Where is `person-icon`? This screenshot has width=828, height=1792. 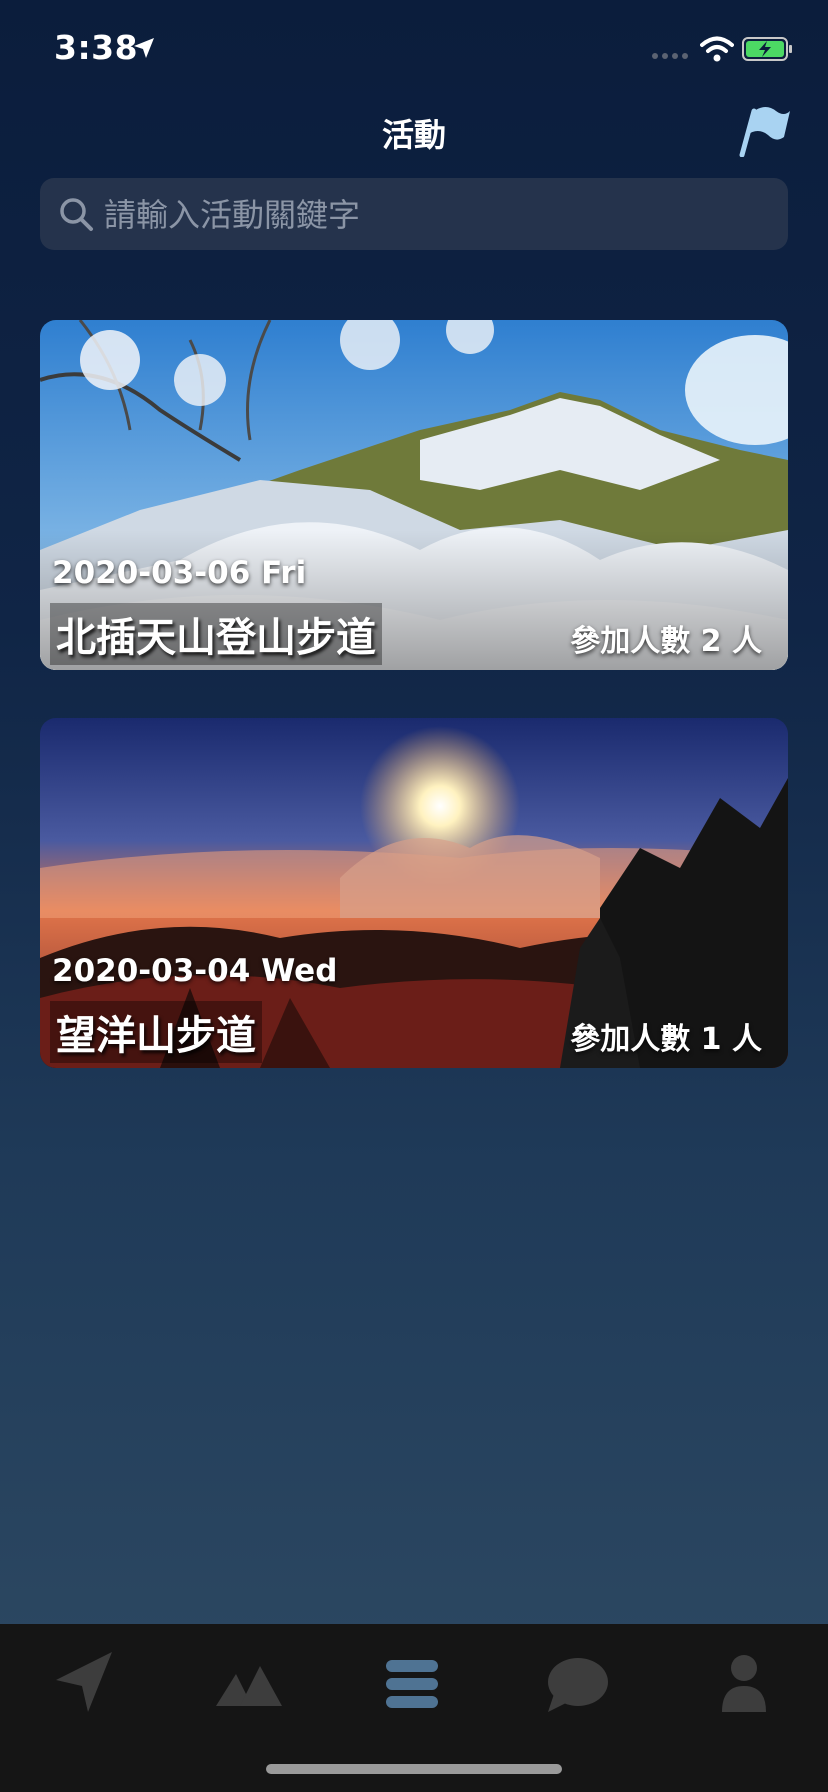
person-icon is located at coordinates (744, 1683).